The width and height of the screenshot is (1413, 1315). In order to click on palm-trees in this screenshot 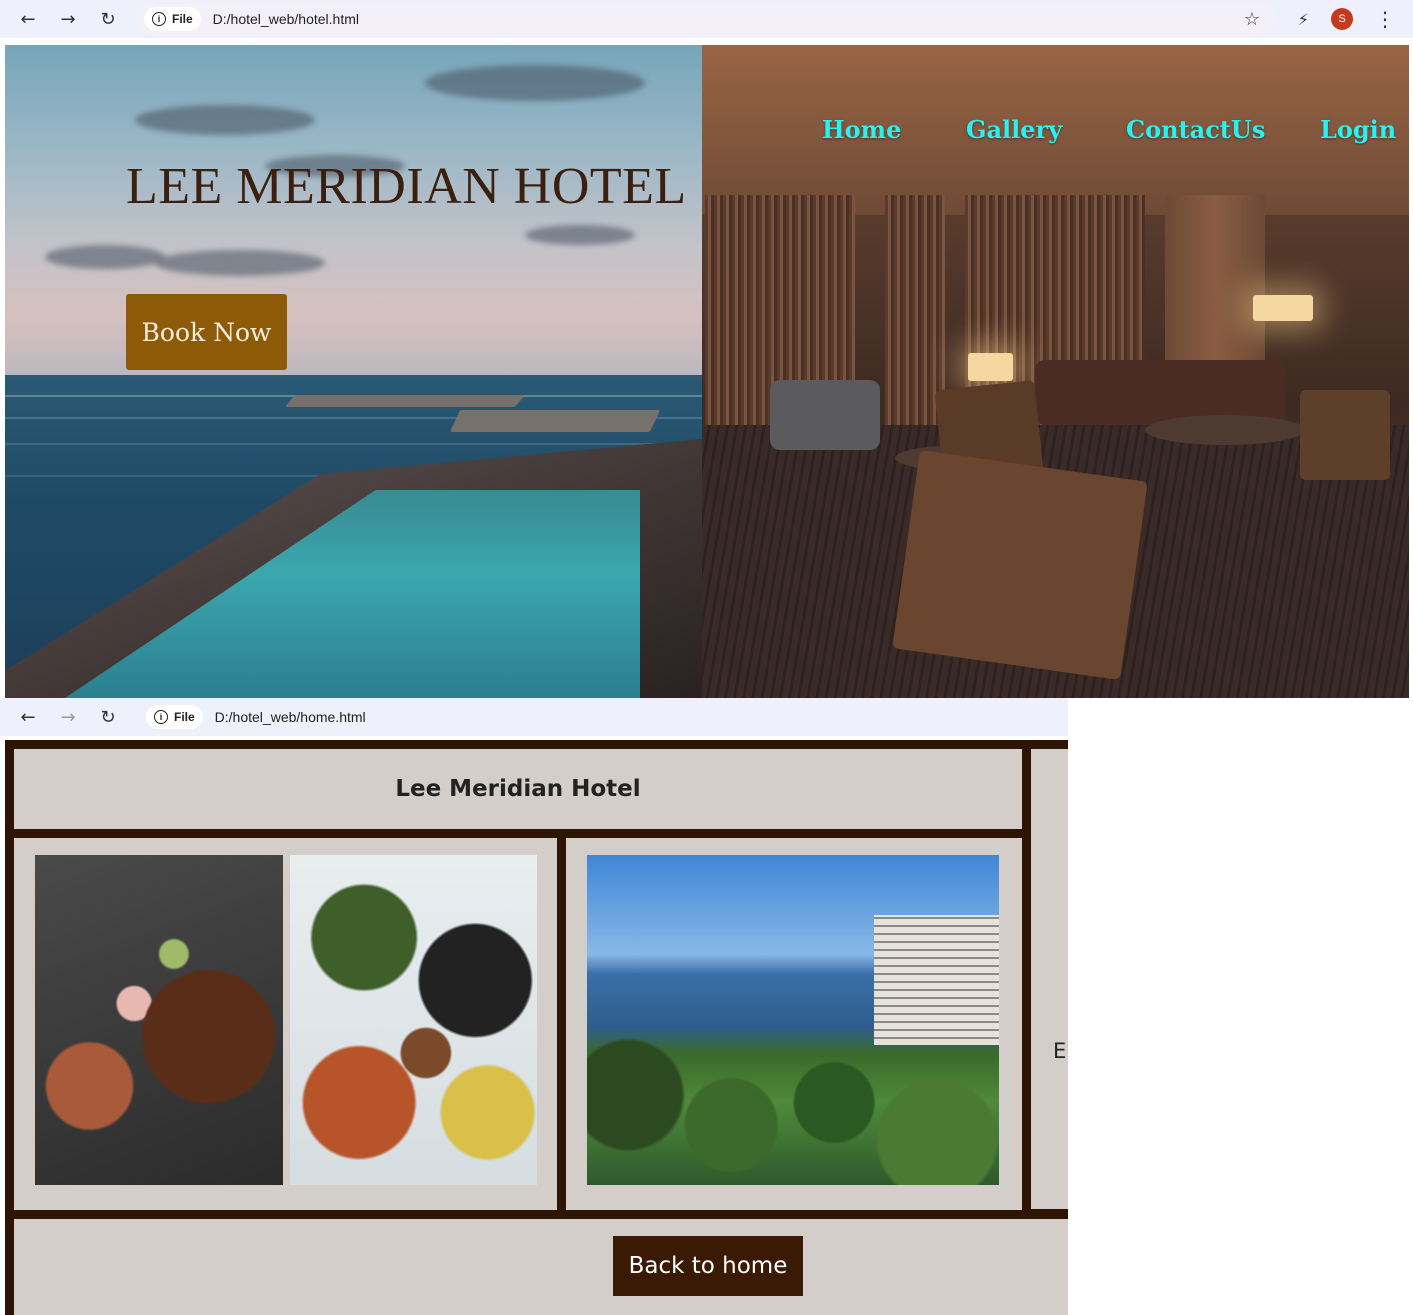, I will do `click(793, 1110)`.